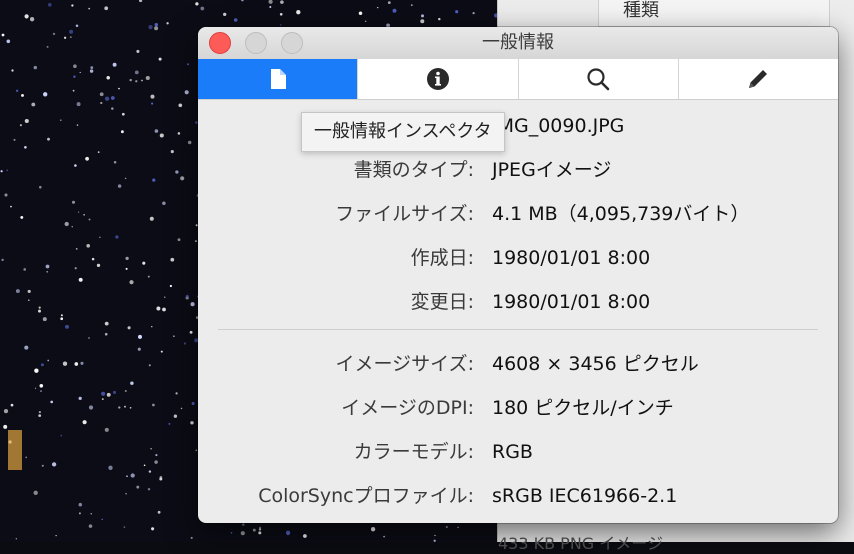 This screenshot has width=854, height=554. I want to click on inspector-tab-bar, so click(518, 79).